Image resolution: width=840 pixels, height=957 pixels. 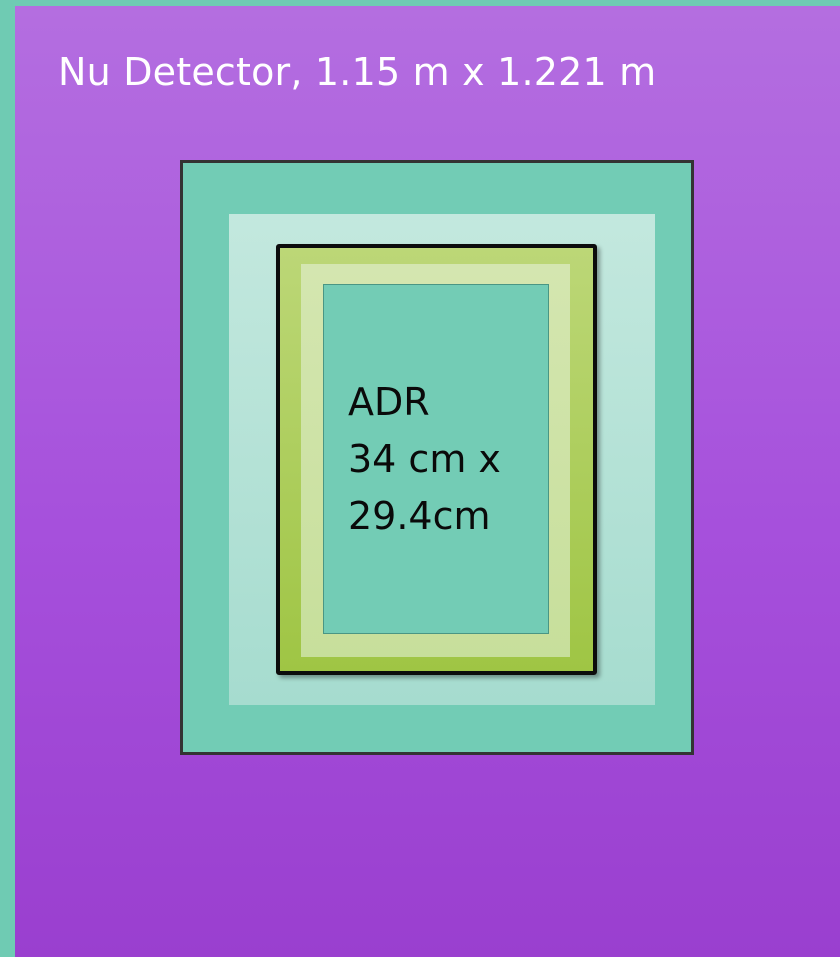 What do you see at coordinates (419, 516) in the screenshot?
I see `adr-label-dim-2: 29.4cm` at bounding box center [419, 516].